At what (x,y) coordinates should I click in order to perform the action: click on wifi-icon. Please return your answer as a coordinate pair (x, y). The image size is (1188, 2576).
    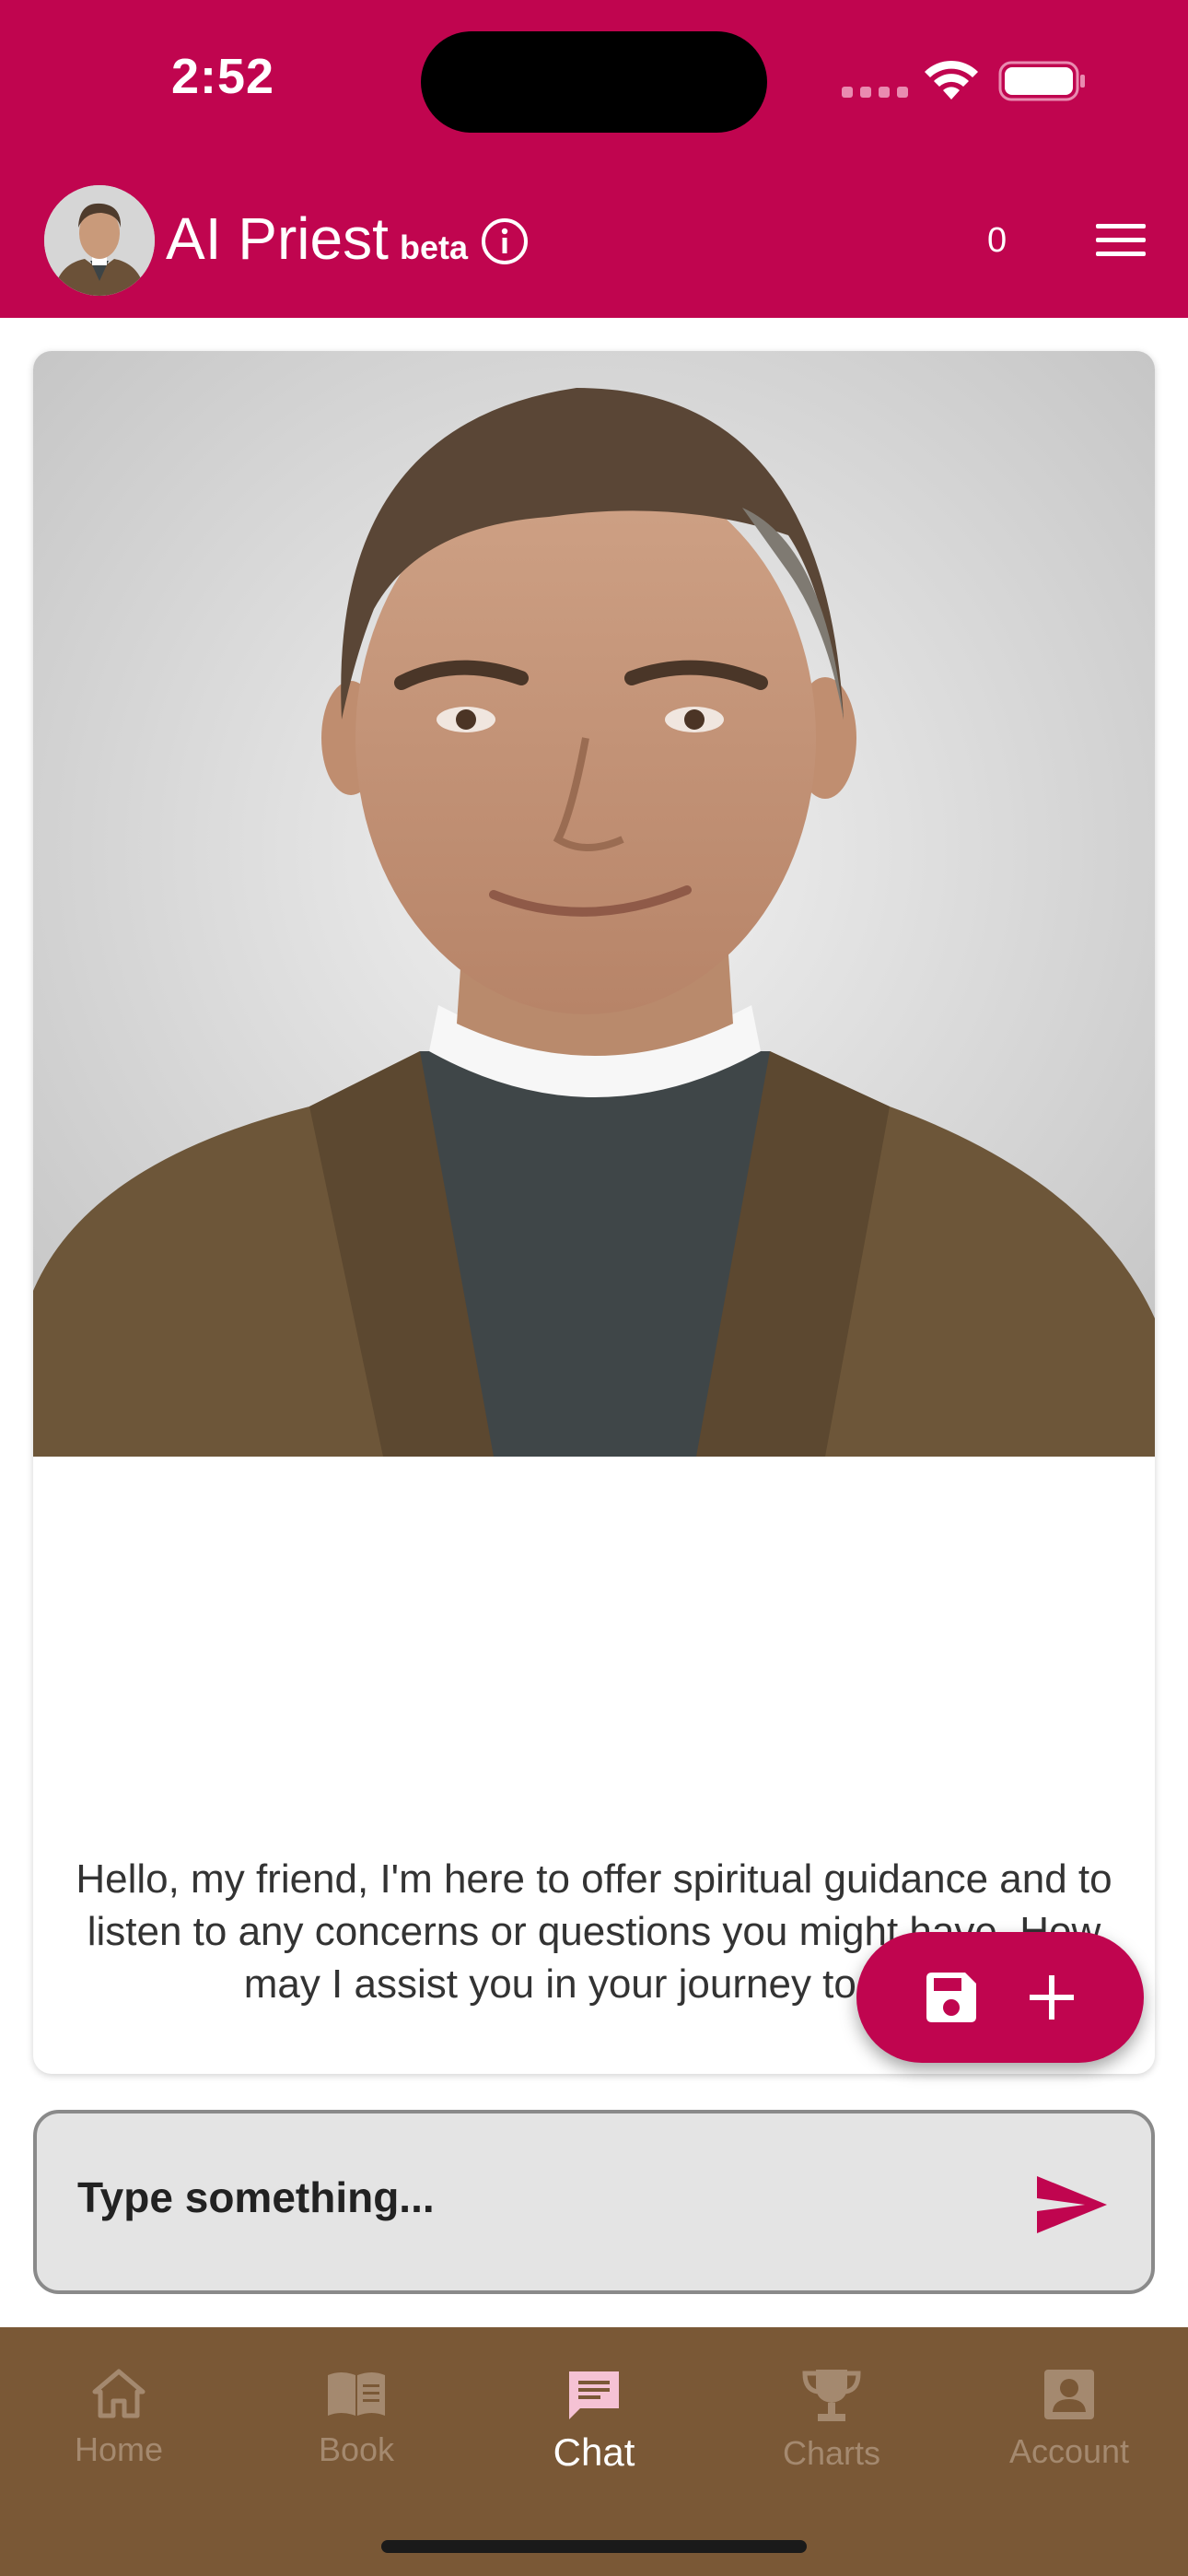
    Looking at the image, I should click on (951, 80).